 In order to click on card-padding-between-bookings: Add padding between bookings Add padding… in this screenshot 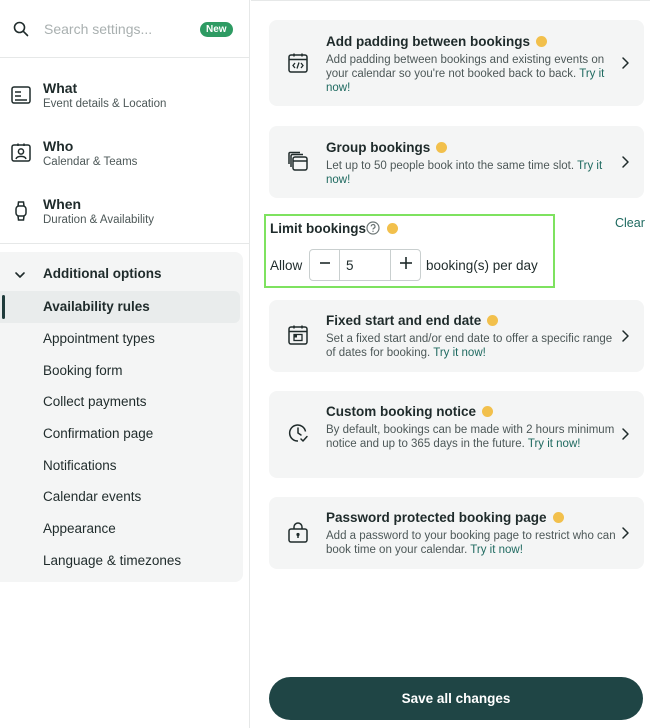, I will do `click(456, 63)`.